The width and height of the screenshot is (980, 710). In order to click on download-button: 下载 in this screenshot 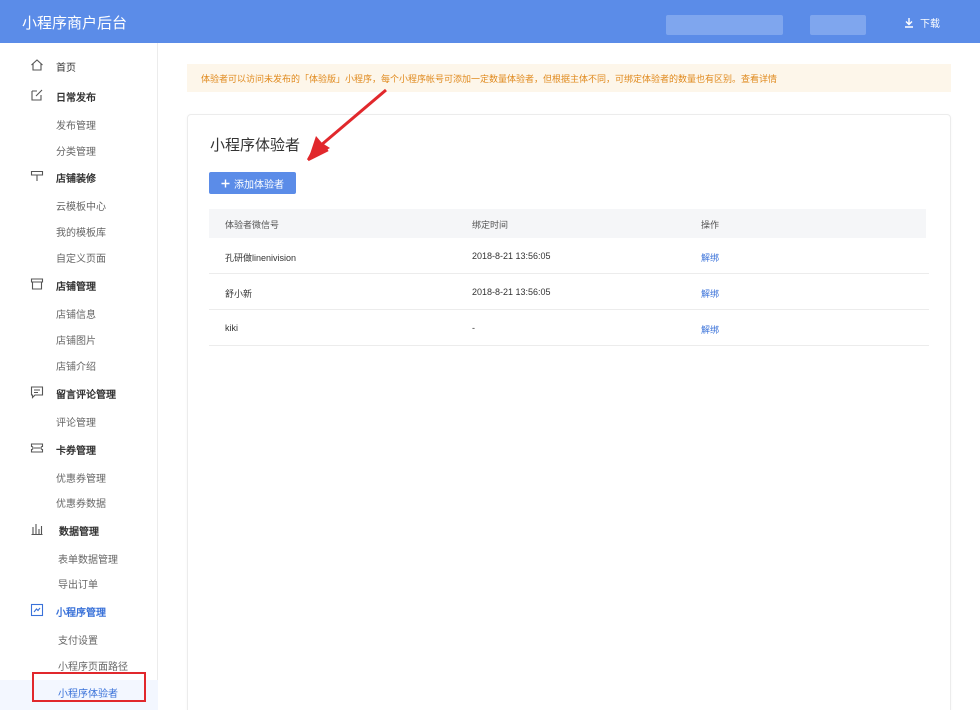, I will do `click(922, 22)`.